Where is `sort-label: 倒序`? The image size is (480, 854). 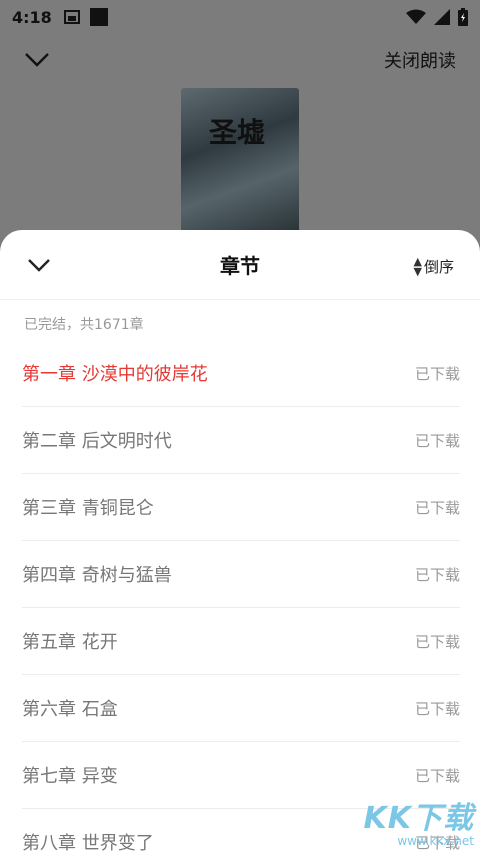 sort-label: 倒序 is located at coordinates (438, 267).